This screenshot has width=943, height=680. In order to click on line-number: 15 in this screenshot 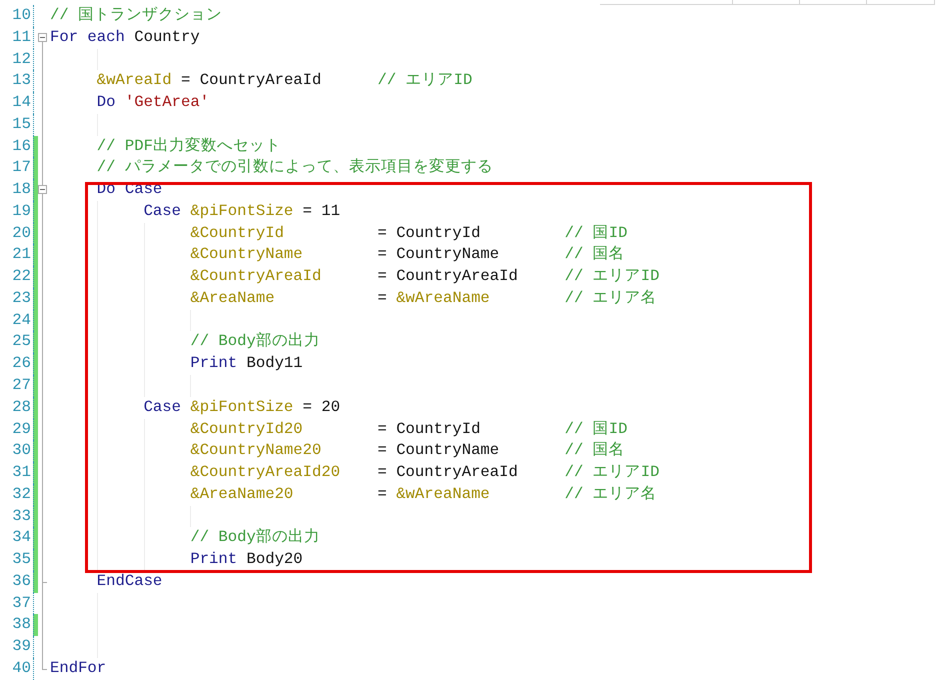, I will do `click(21, 124)`.